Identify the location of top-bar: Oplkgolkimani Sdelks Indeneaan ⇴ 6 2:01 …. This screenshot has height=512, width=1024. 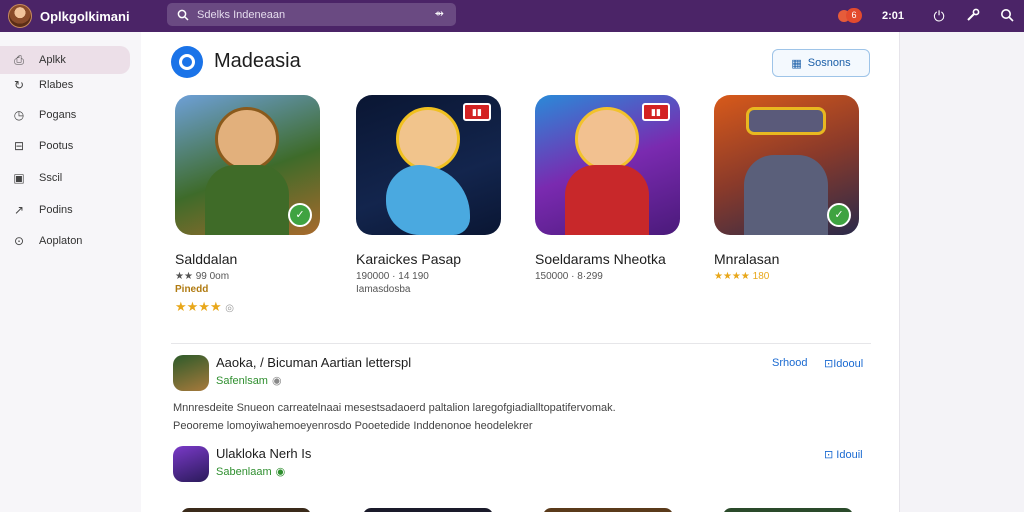
(512, 16).